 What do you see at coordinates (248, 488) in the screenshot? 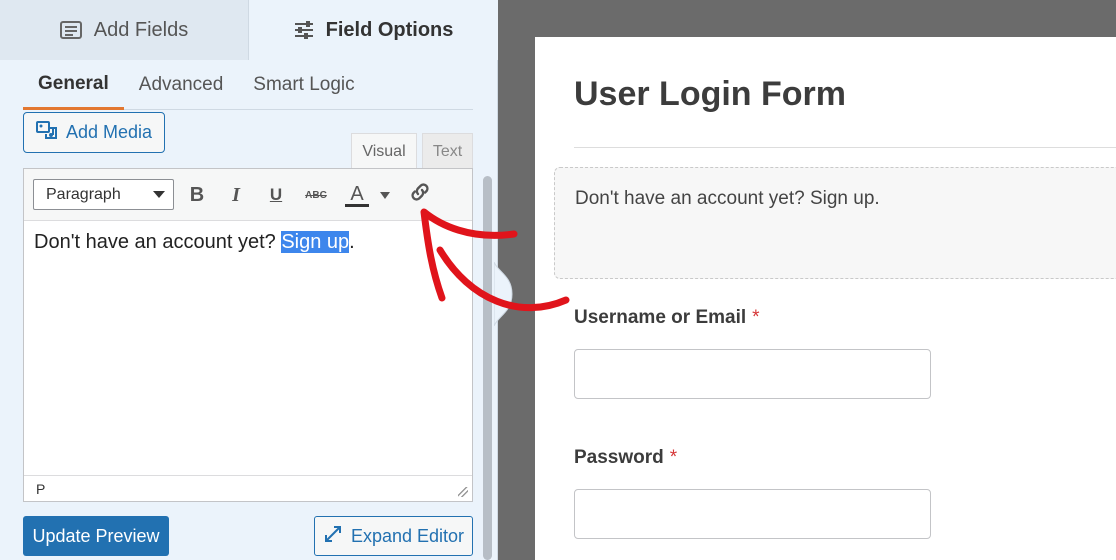
I see `editor-status-bar: P` at bounding box center [248, 488].